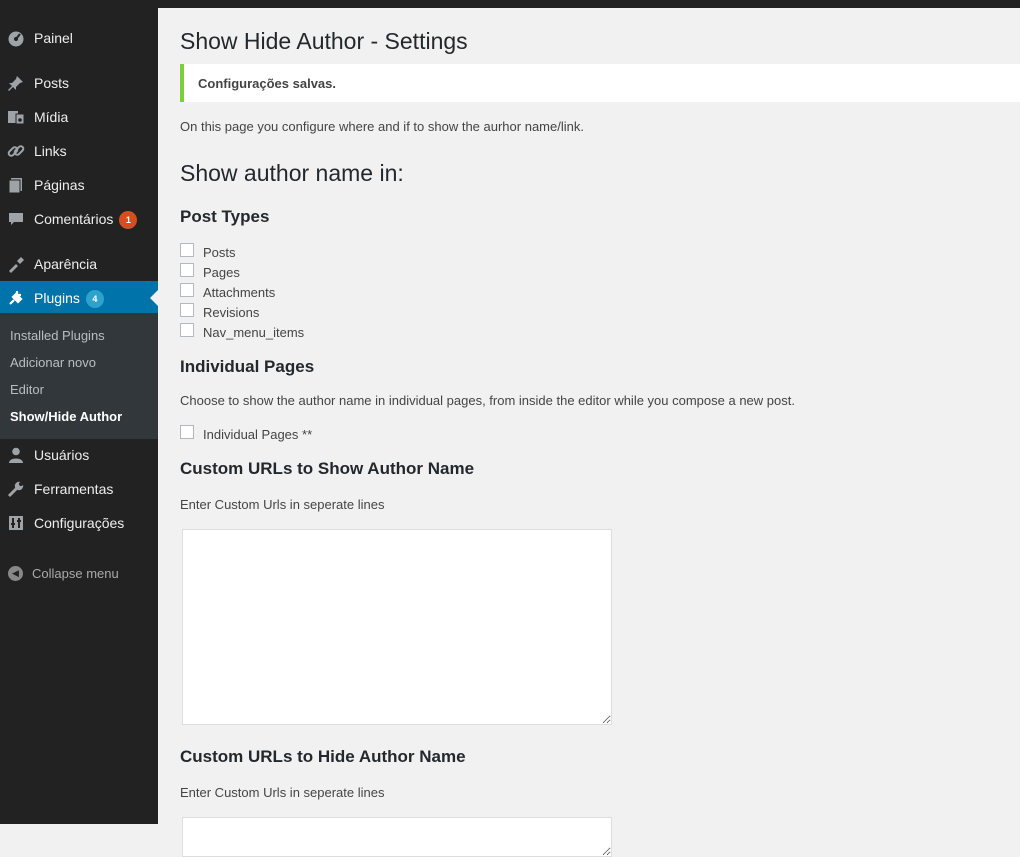  I want to click on sidebar-item-label: Links, so click(50, 151).